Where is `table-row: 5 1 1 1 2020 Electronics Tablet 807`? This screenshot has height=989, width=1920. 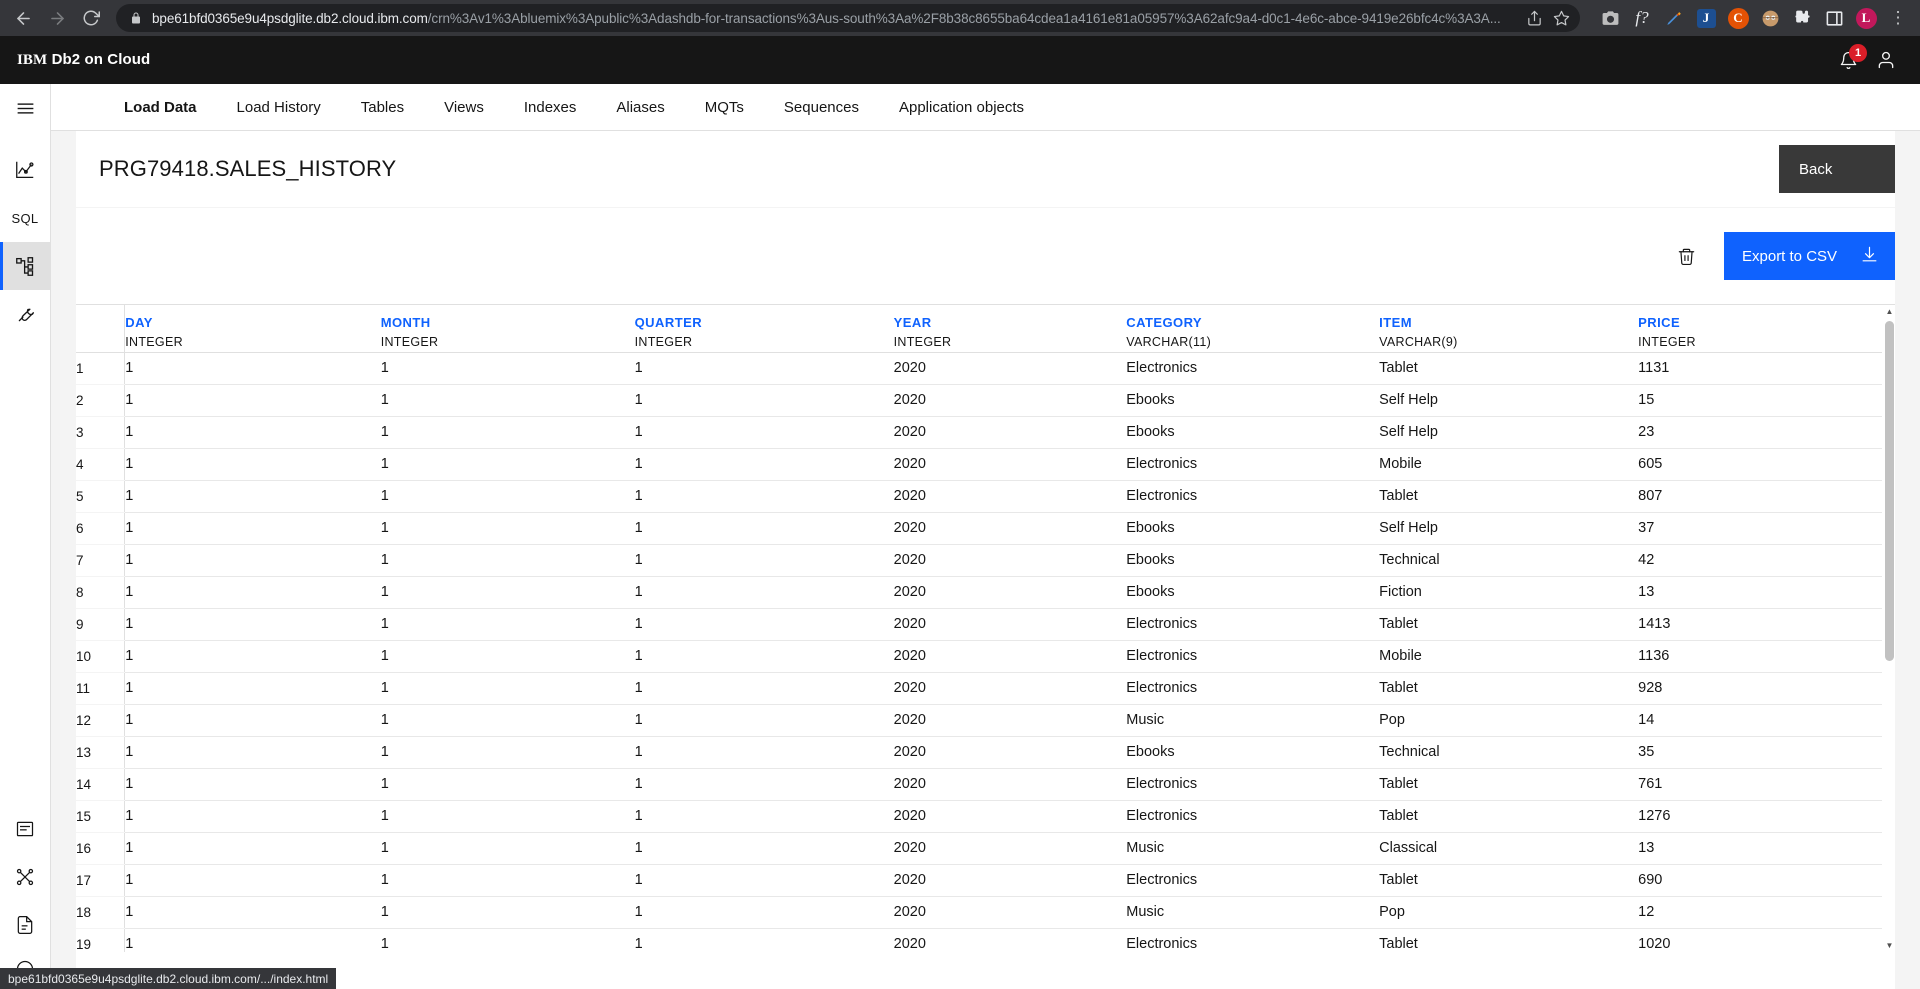 table-row: 5 1 1 1 2020 Electronics Tablet 807 is located at coordinates (979, 496).